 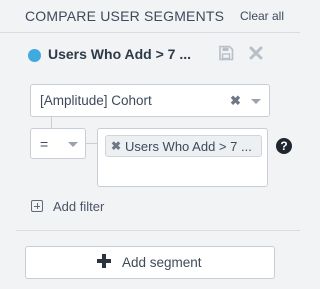 I want to click on delete-icon, so click(x=256, y=53).